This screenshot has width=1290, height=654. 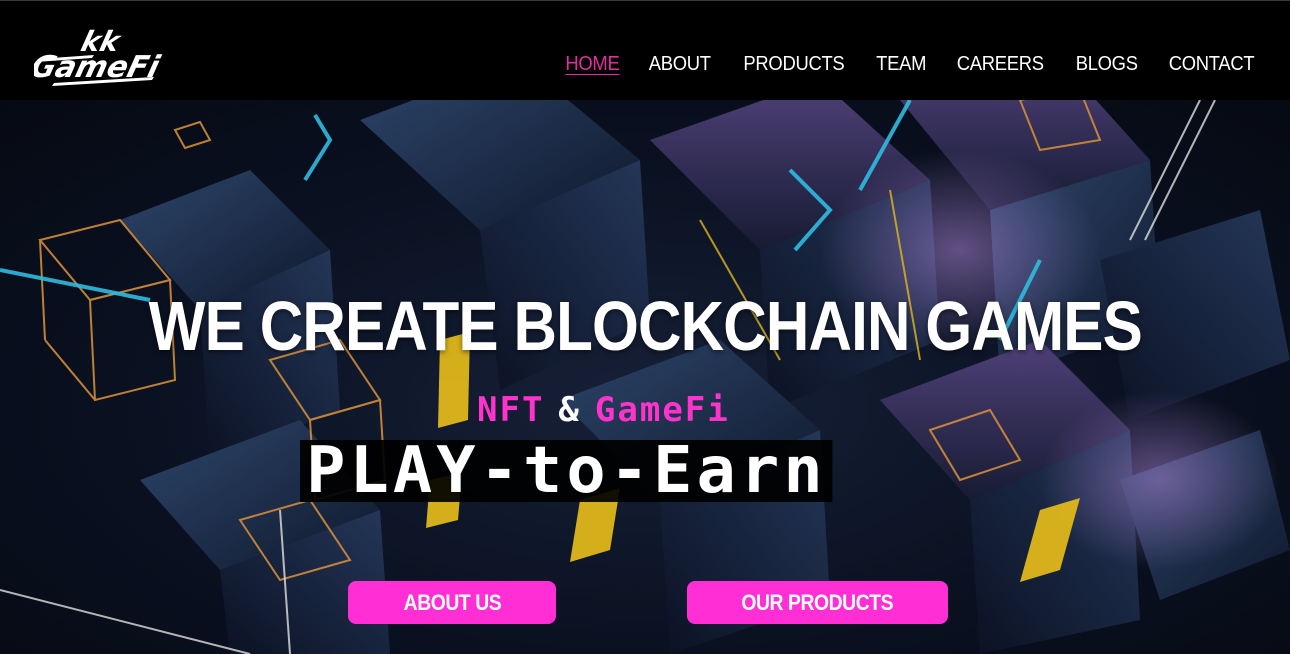 I want to click on our-products-button-label: OUR PRODUCTS, so click(x=817, y=602).